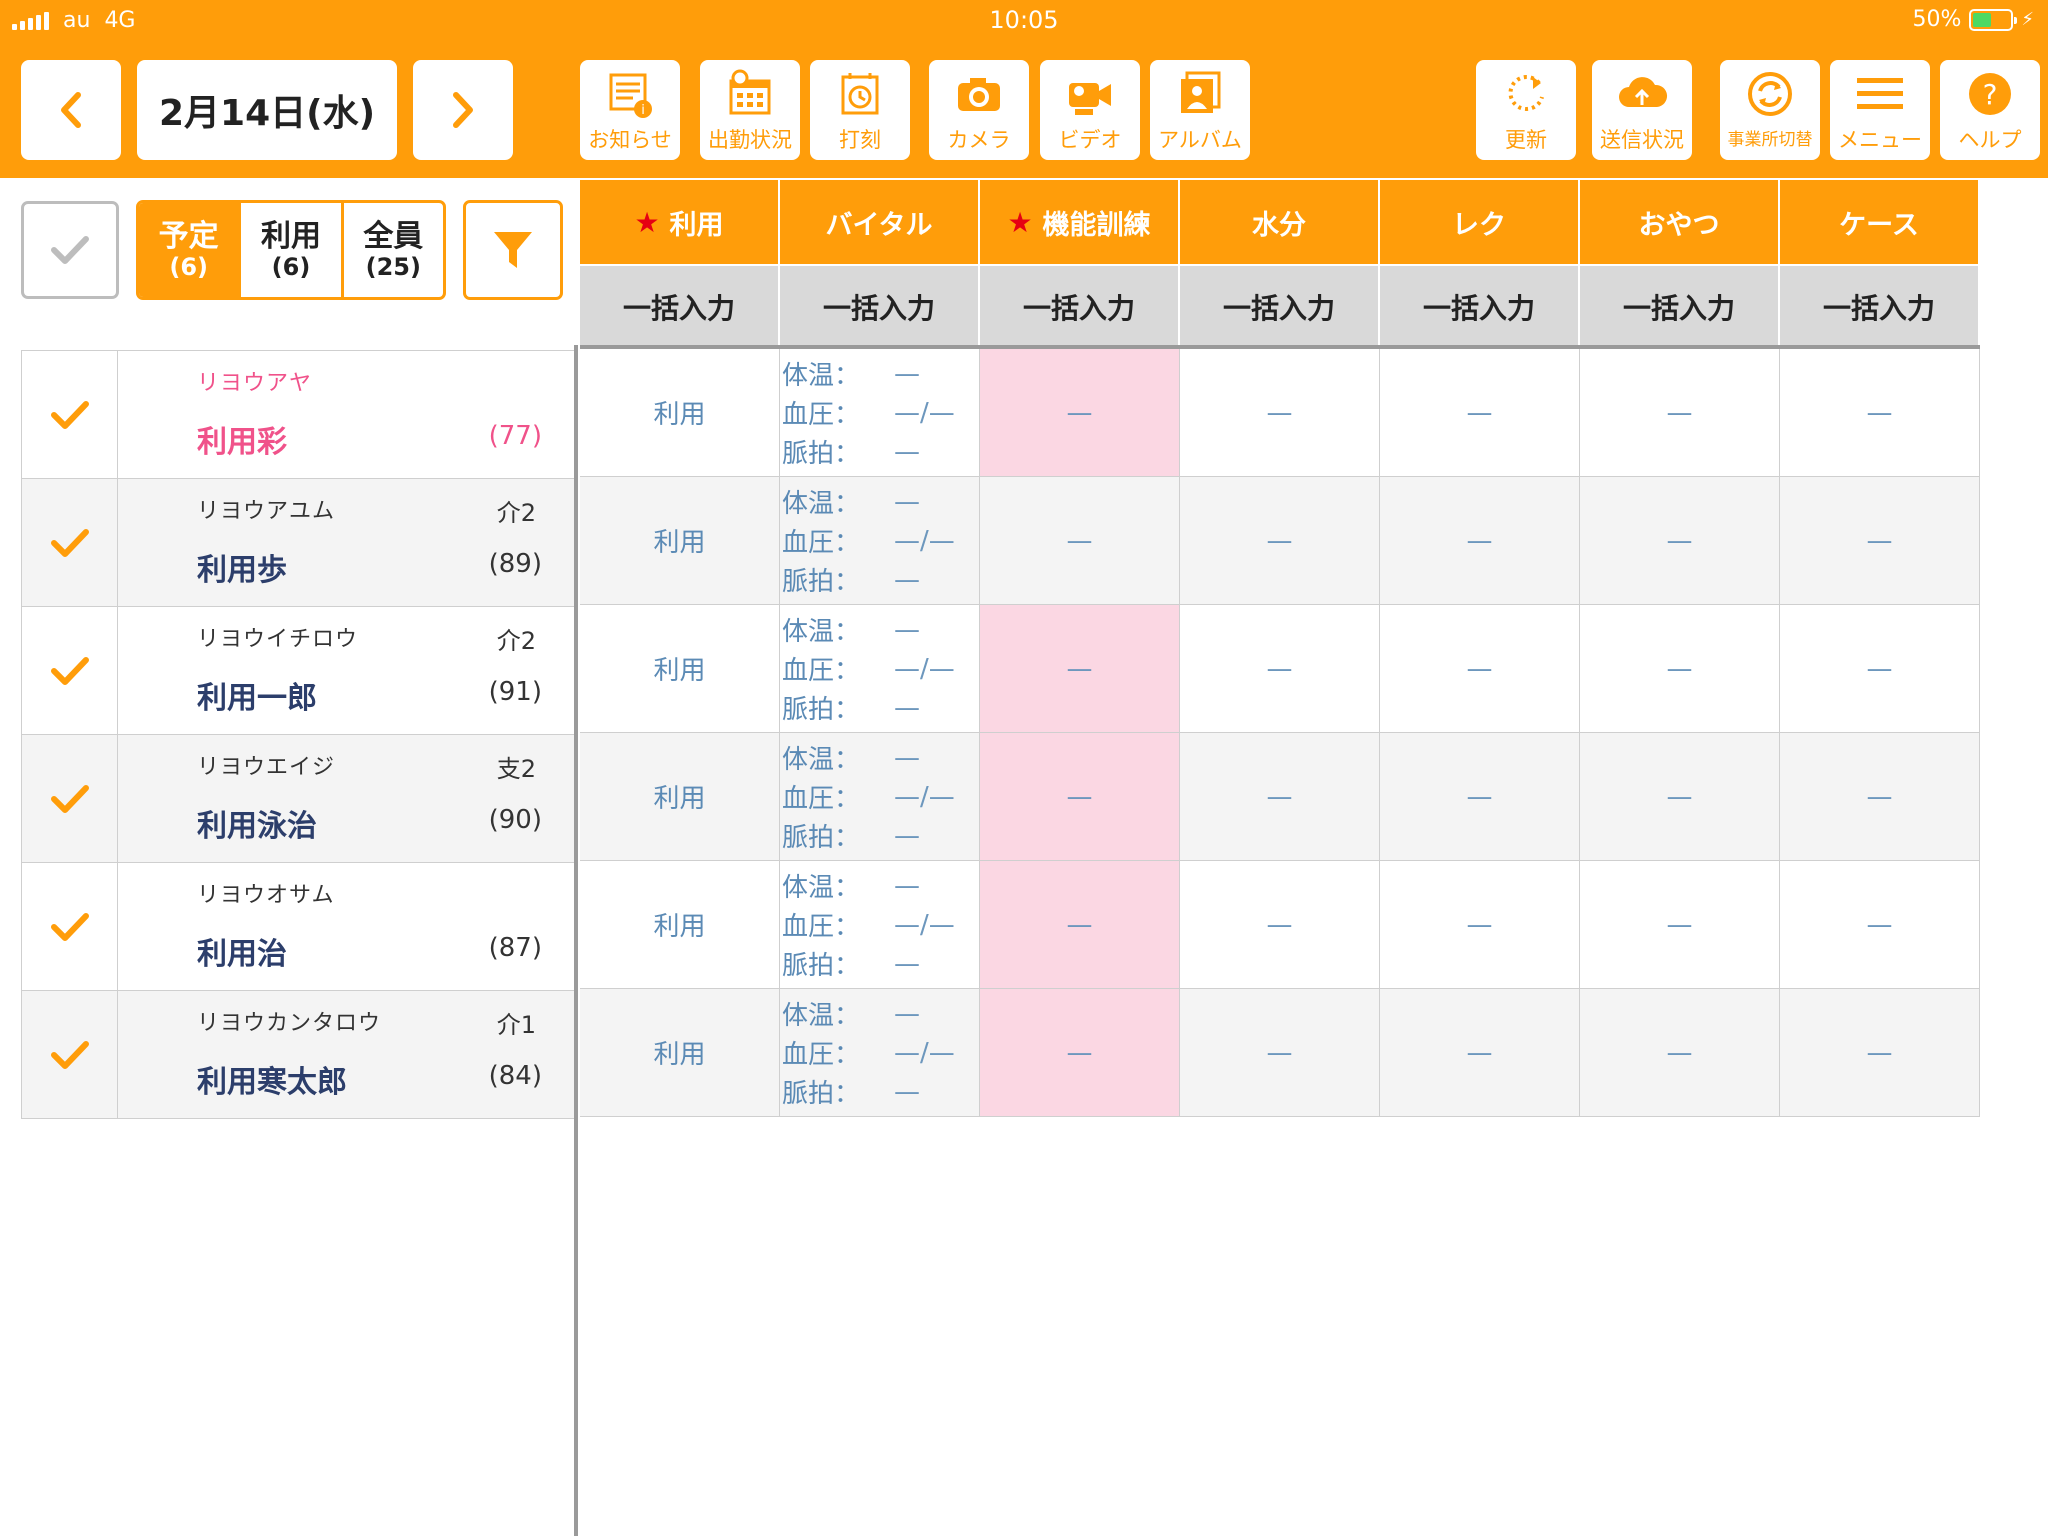  What do you see at coordinates (298, 543) in the screenshot?
I see `resident-row: リヨウアユム 介2 利用歩 (89)` at bounding box center [298, 543].